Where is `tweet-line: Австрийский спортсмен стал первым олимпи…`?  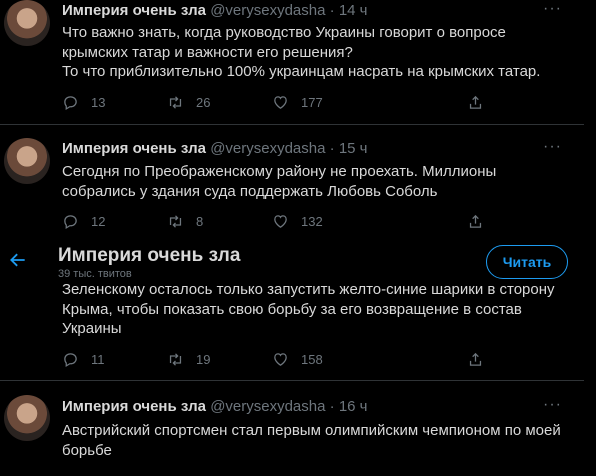
tweet-line: Австрийский спортсмен стал первым олимпи… is located at coordinates (311, 430).